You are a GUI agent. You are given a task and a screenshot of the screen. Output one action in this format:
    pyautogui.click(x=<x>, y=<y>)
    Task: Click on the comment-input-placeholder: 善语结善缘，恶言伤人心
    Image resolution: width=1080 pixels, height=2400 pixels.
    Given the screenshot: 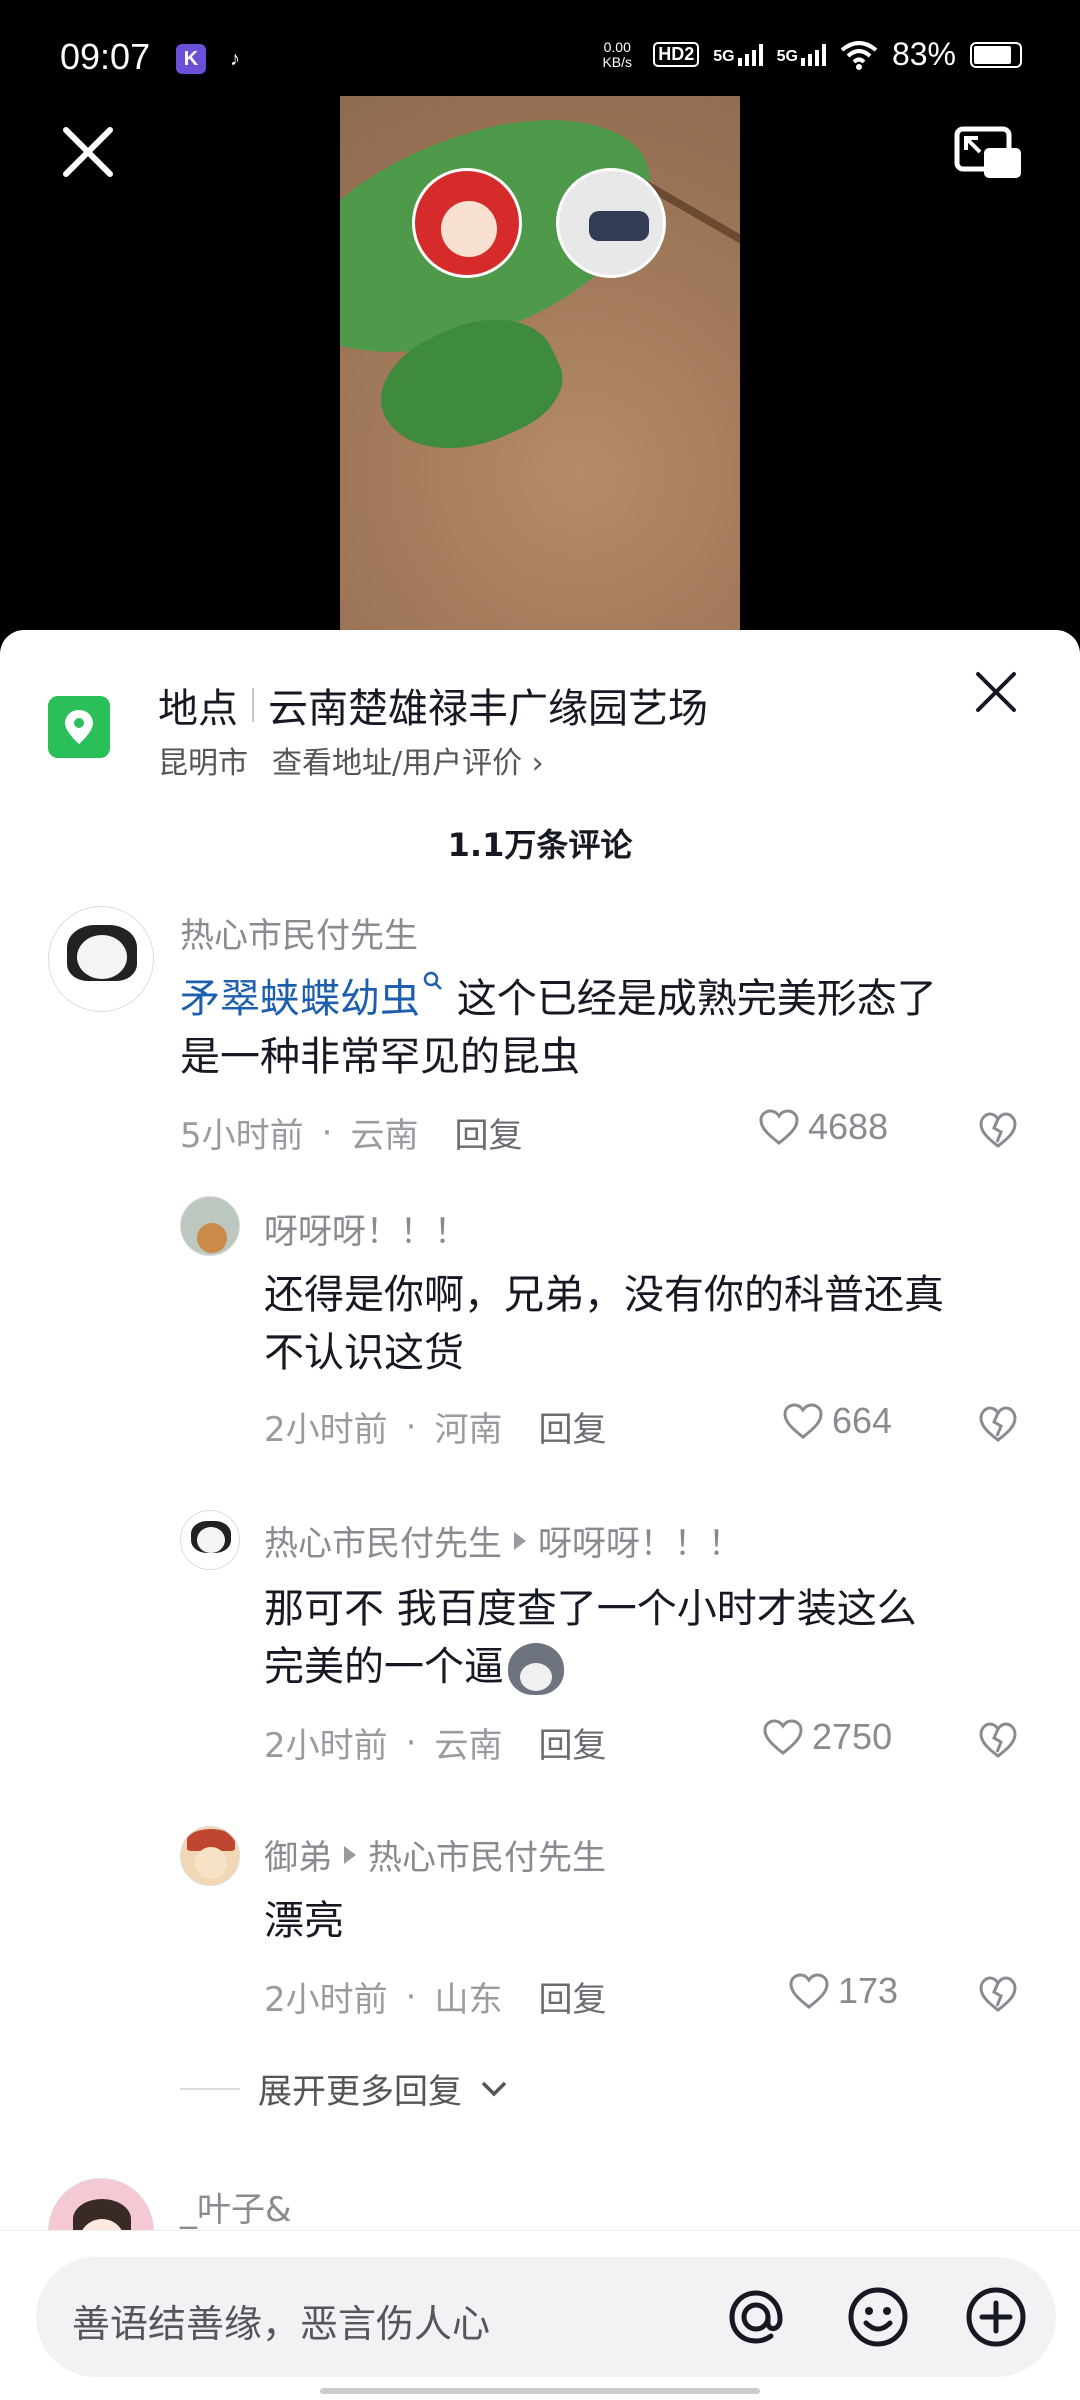 What is the action you would take?
    pyautogui.click(x=281, y=2324)
    